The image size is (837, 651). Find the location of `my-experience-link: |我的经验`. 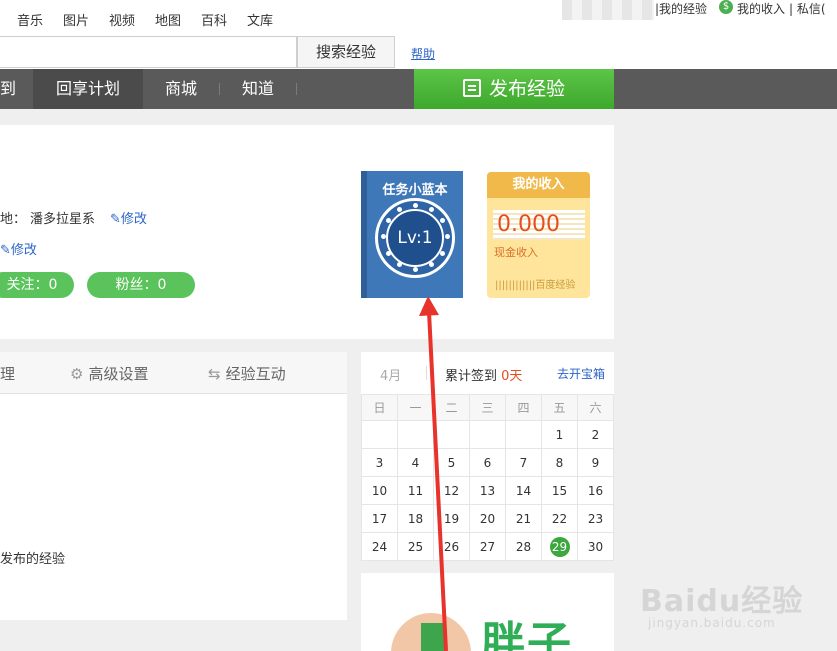

my-experience-link: |我的经验 is located at coordinates (681, 8).